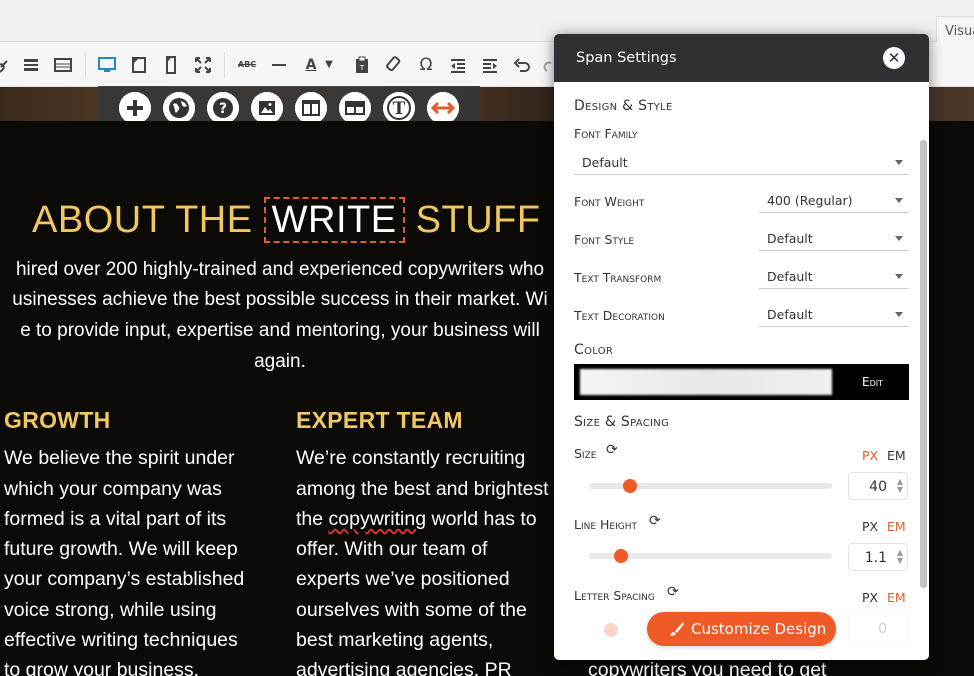 The image size is (974, 676). What do you see at coordinates (622, 422) in the screenshot?
I see `size-spacing-title: Size & Spacing` at bounding box center [622, 422].